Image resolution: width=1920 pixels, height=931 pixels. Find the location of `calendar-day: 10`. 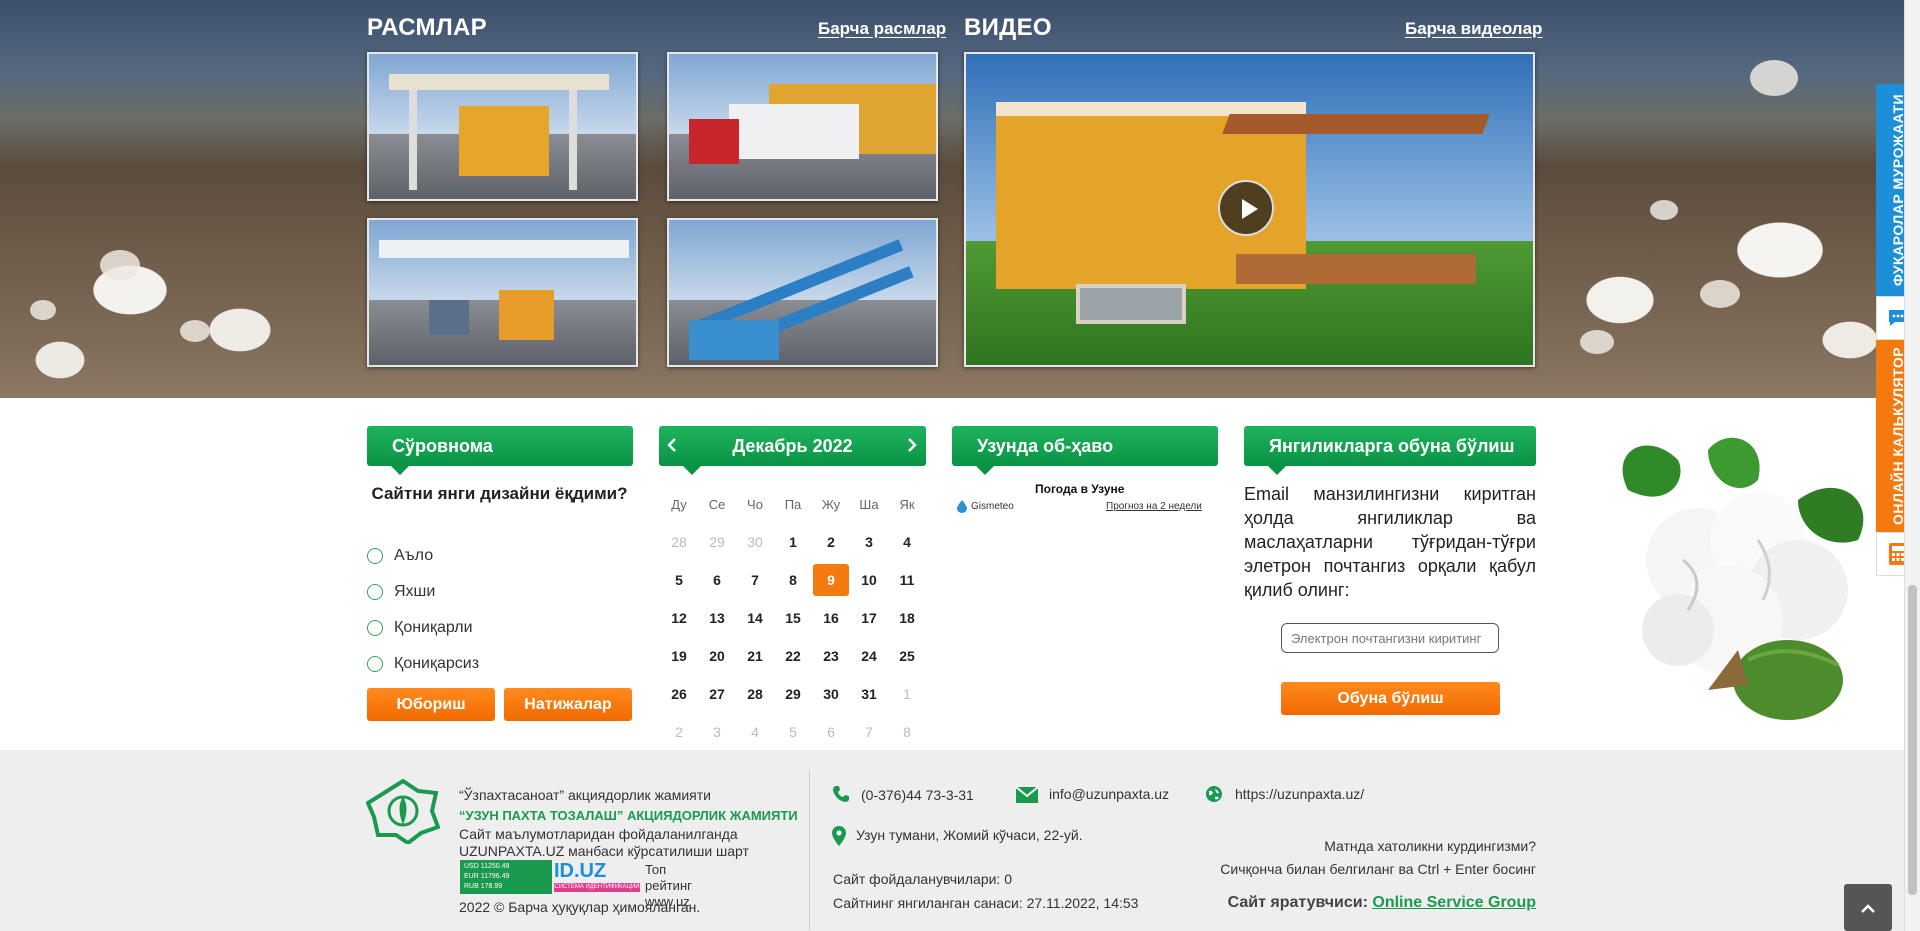

calendar-day: 10 is located at coordinates (869, 580).